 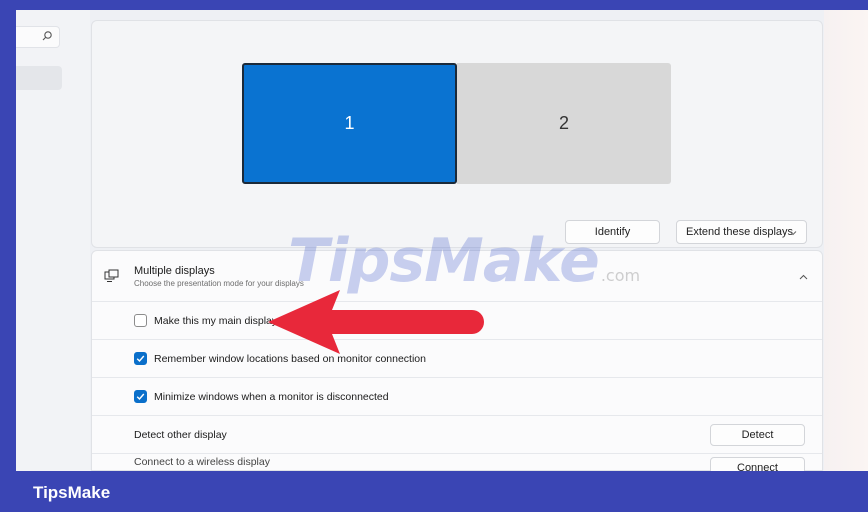 I want to click on monitor-2: 2, so click(x=564, y=123).